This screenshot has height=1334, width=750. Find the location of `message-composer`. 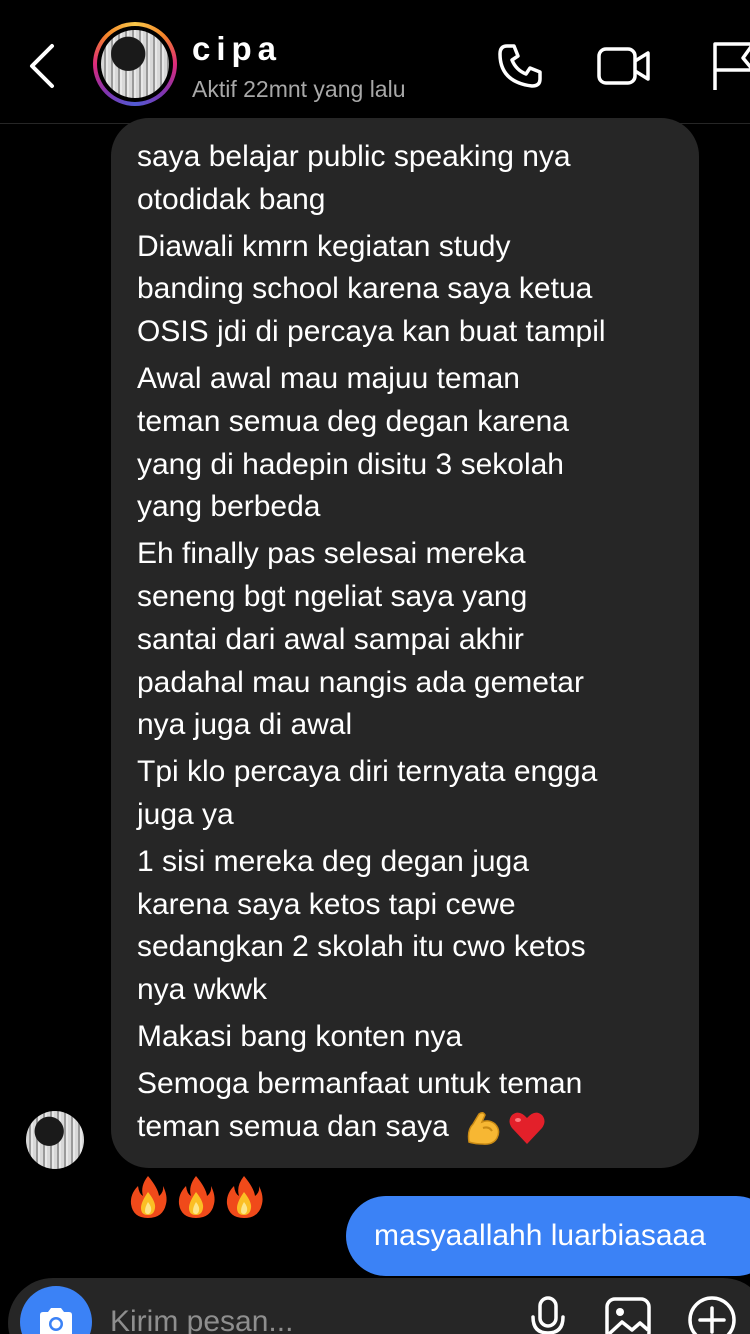

message-composer is located at coordinates (379, 1306).